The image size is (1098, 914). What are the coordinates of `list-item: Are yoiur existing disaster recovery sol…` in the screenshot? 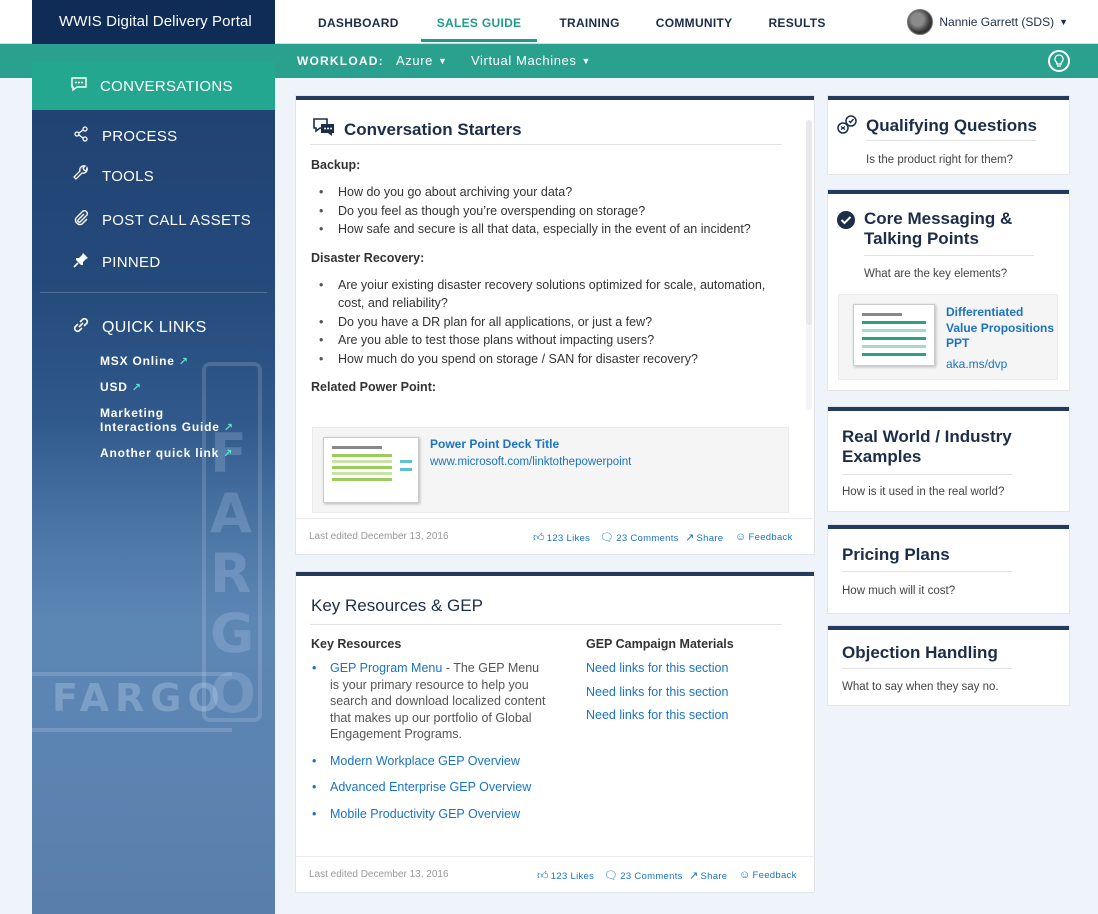 It's located at (546, 294).